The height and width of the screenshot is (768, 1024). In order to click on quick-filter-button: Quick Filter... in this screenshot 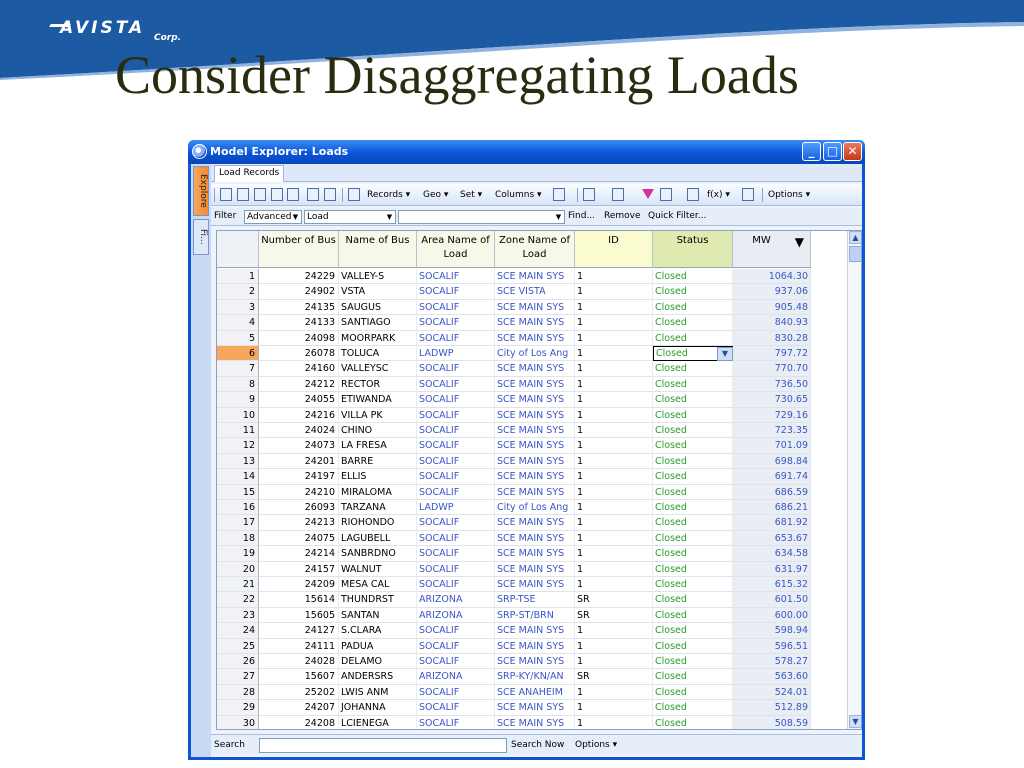, I will do `click(677, 216)`.